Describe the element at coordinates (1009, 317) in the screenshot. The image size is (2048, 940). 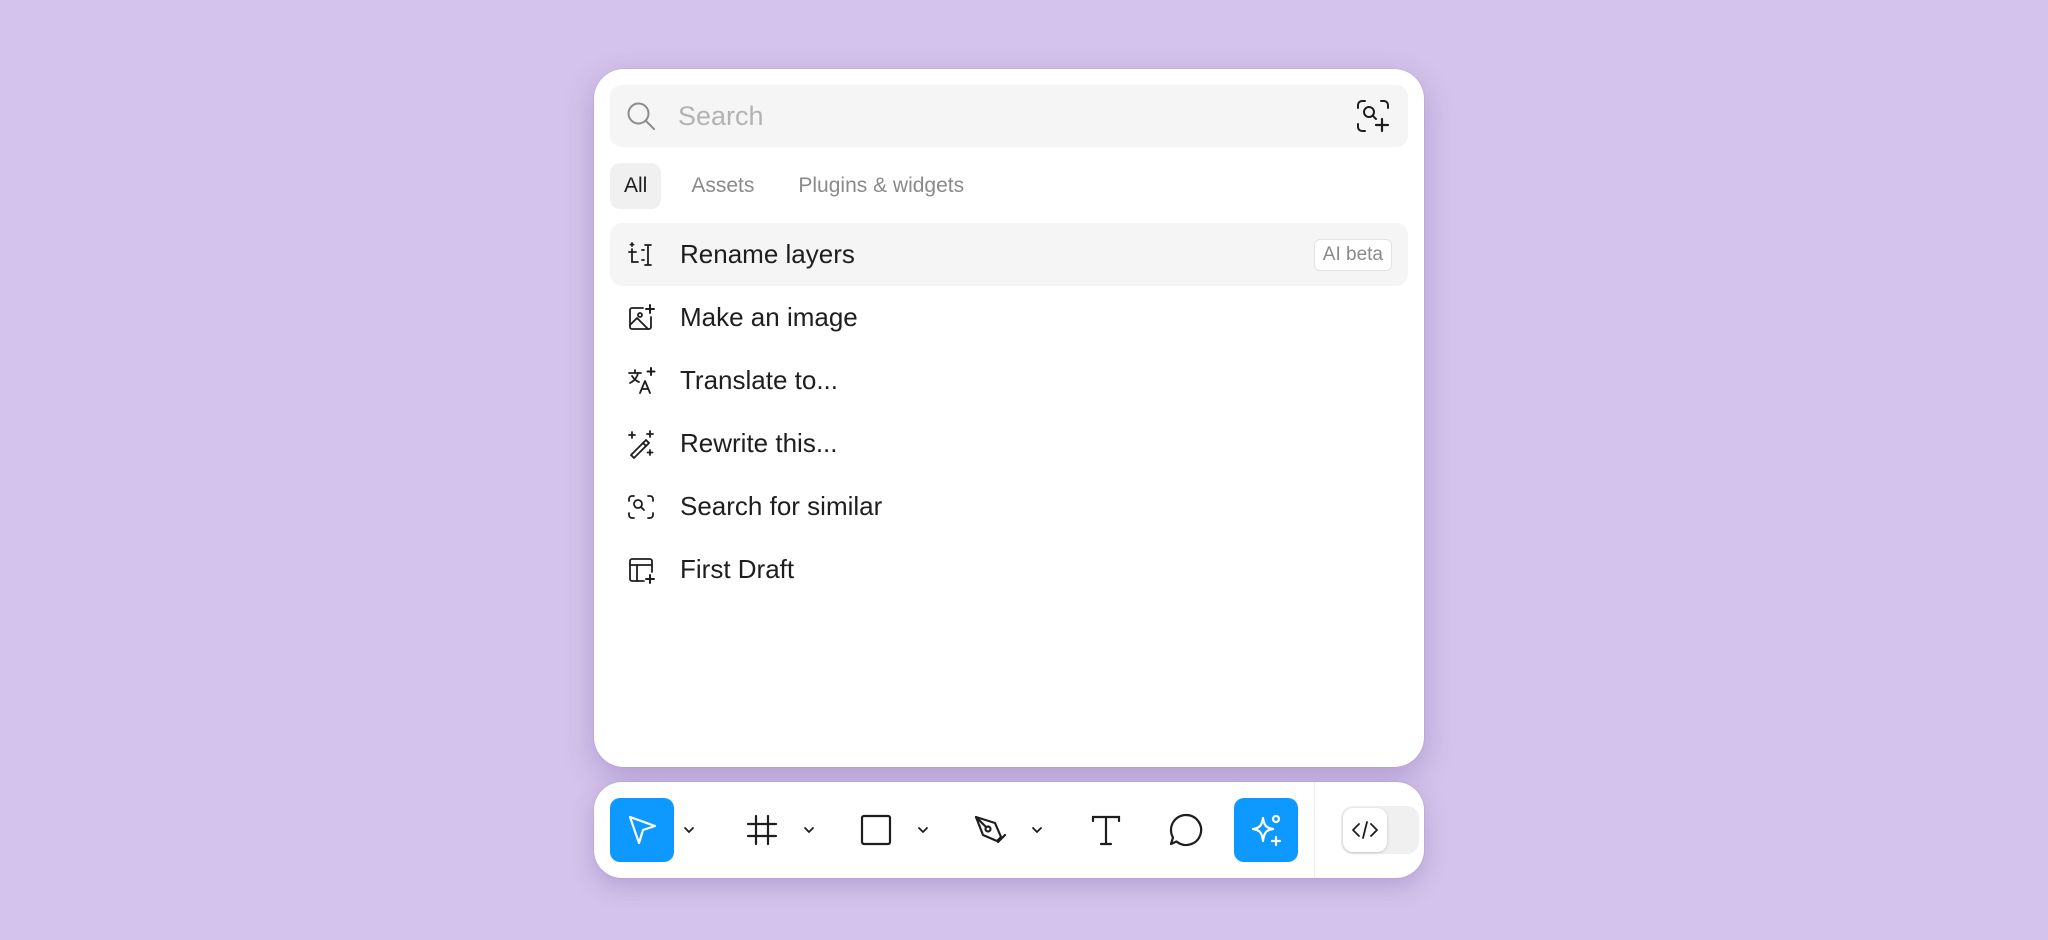
I see `action-make-image: Make an image` at that location.